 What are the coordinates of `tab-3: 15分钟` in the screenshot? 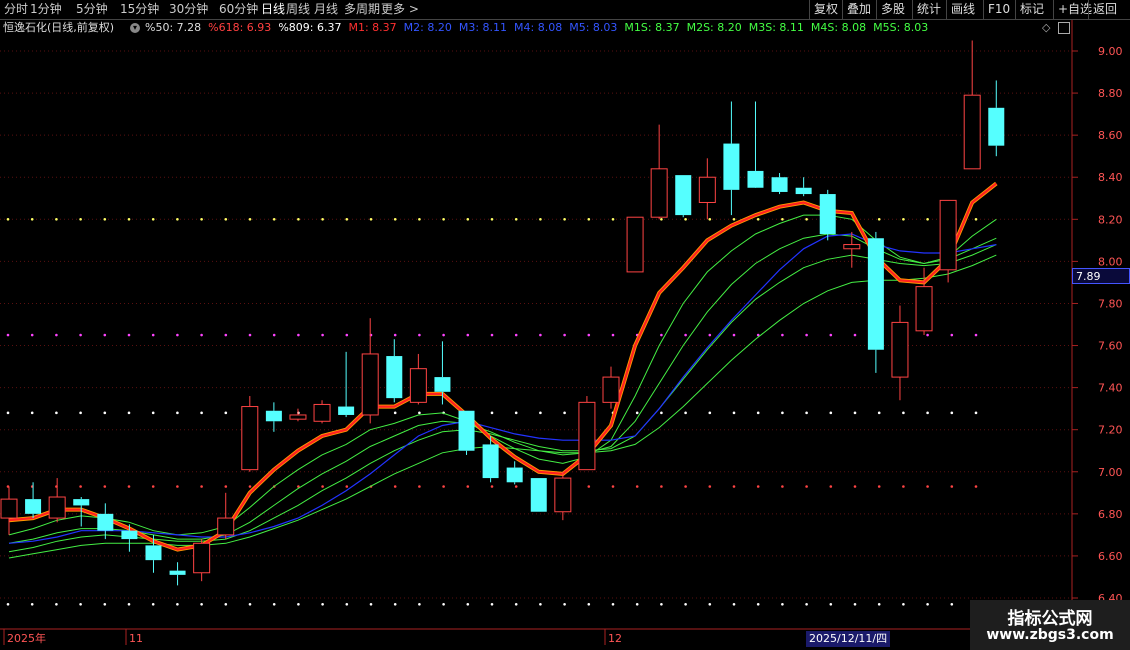 It's located at (139, 9).